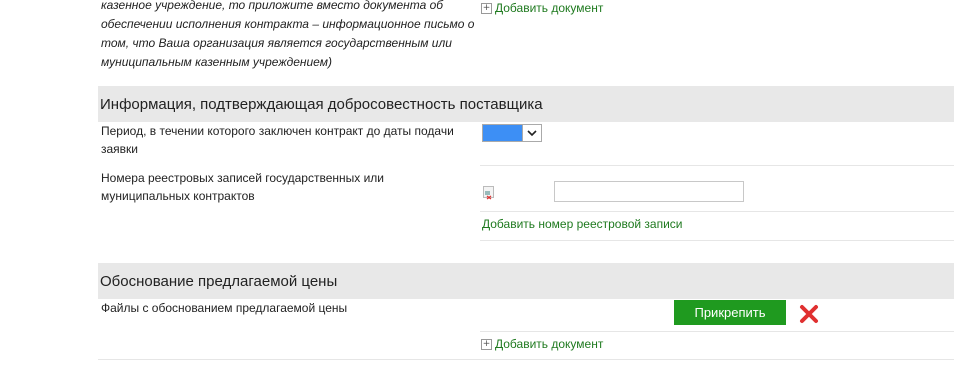  Describe the element at coordinates (649, 191) in the screenshot. I see `registry-number-input` at that location.